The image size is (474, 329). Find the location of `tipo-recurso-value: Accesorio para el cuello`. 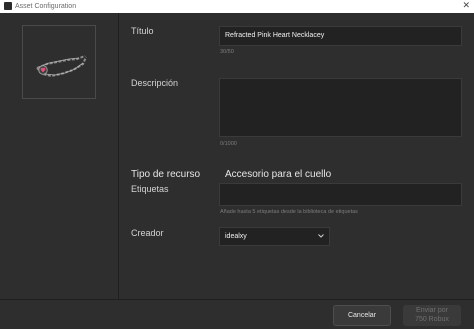

tipo-recurso-value: Accesorio para el cuello is located at coordinates (278, 174).